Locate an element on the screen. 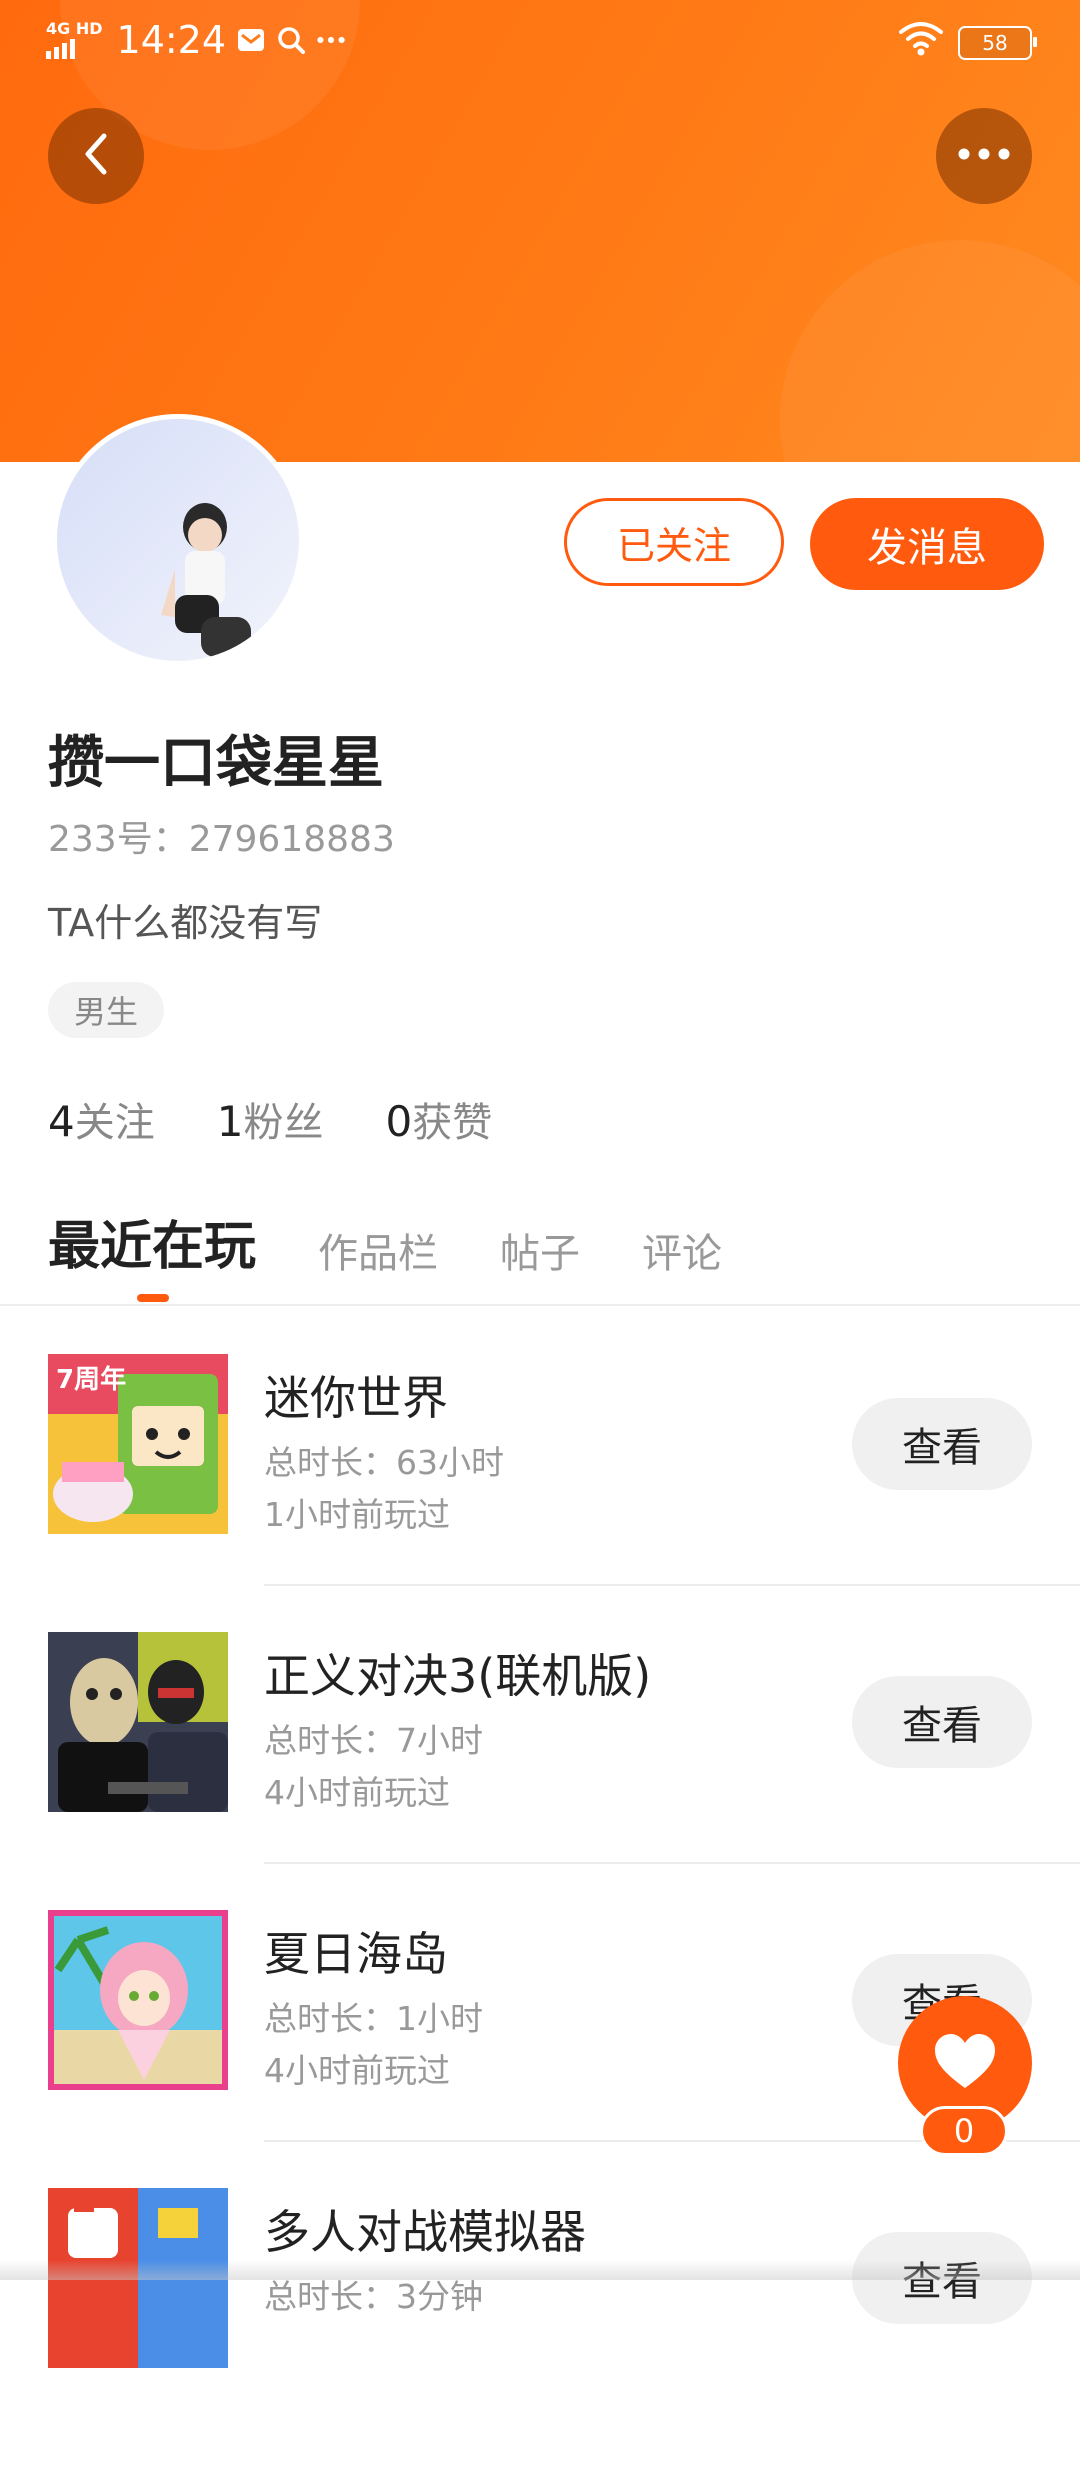 Image resolution: width=1080 pixels, height=2466 pixels. back-button is located at coordinates (96, 156).